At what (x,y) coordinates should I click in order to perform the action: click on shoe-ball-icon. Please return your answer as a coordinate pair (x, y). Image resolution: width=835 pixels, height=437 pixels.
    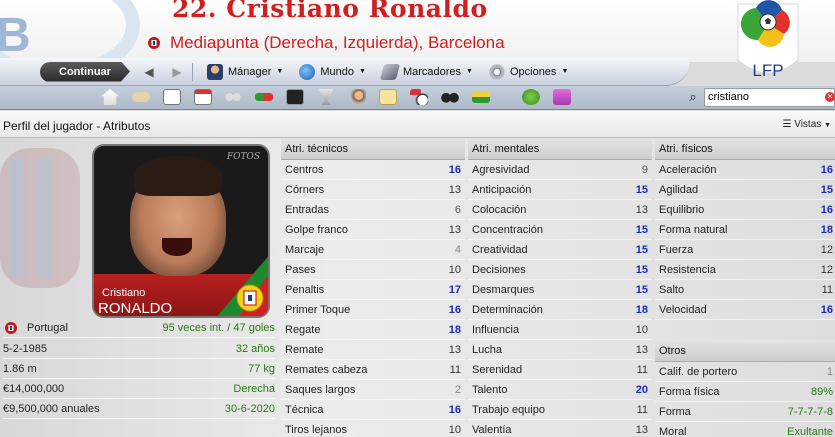
    Looking at the image, I should click on (419, 97).